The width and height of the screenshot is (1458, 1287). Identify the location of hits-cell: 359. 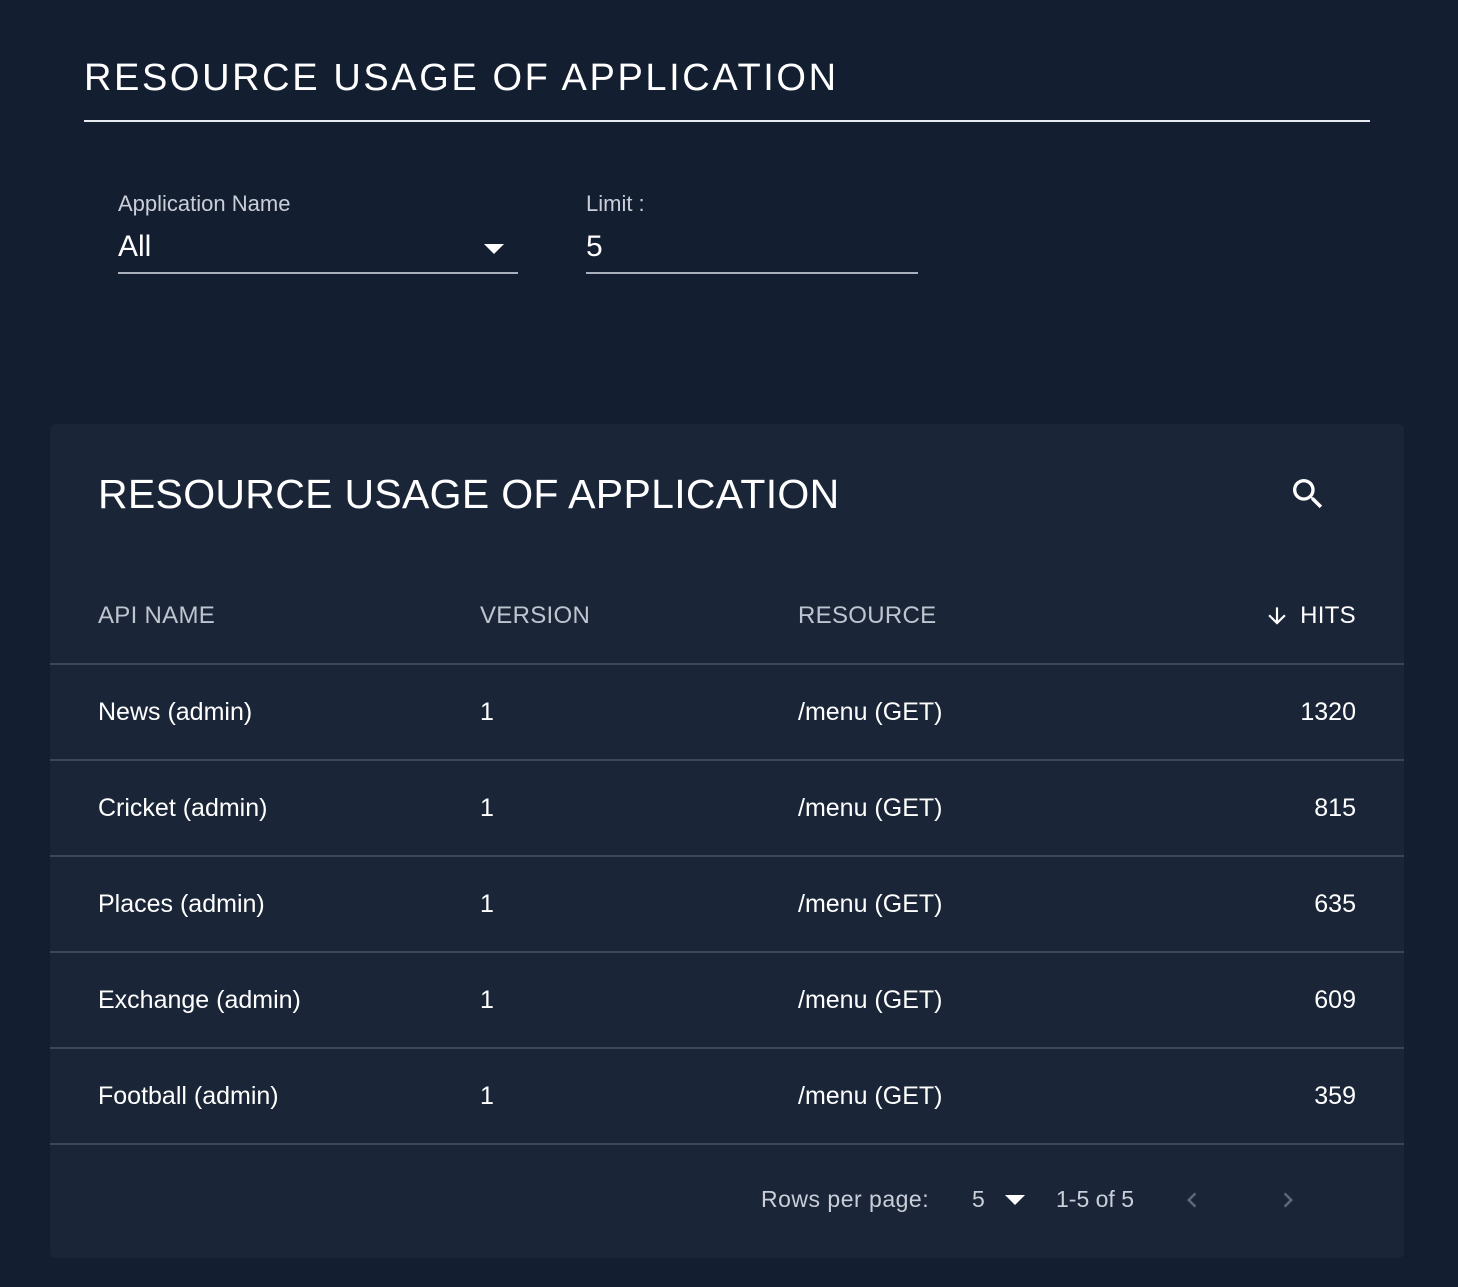
(1335, 1096).